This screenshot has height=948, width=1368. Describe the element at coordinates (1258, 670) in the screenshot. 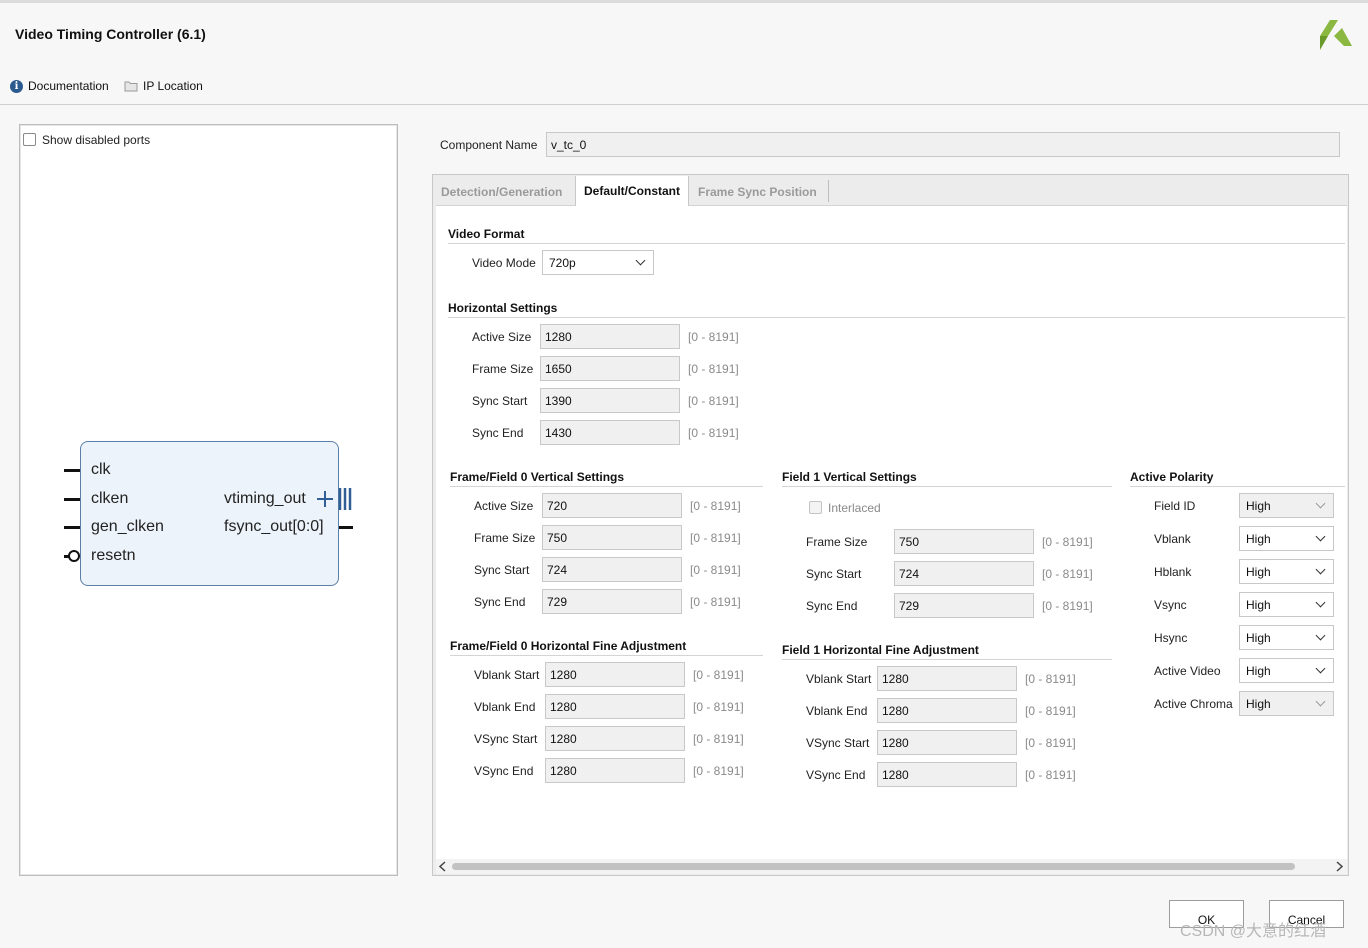

I see `polarity-active-video-value: High` at that location.